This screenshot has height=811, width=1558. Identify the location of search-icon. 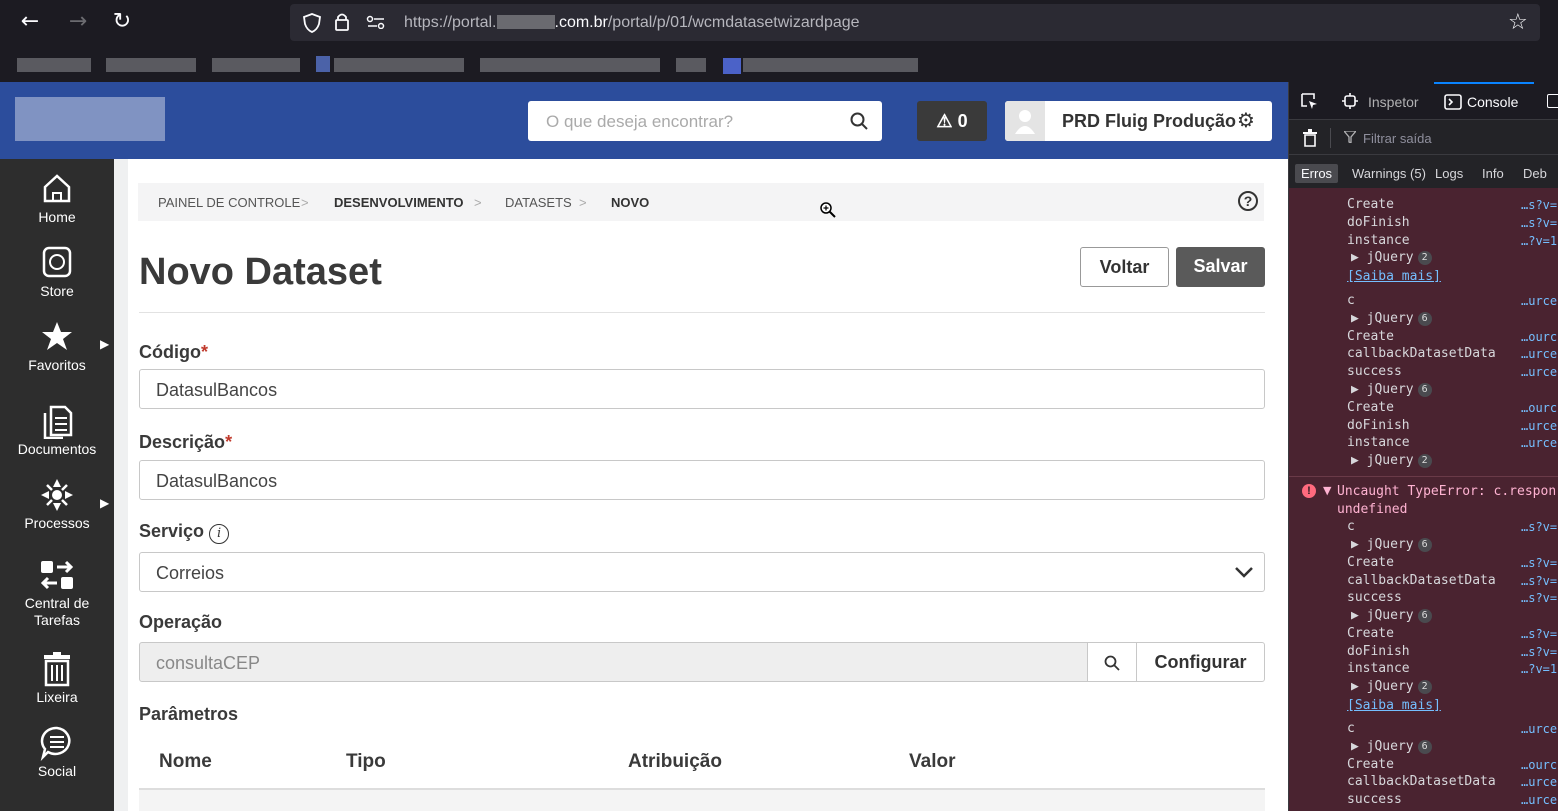
(859, 121).